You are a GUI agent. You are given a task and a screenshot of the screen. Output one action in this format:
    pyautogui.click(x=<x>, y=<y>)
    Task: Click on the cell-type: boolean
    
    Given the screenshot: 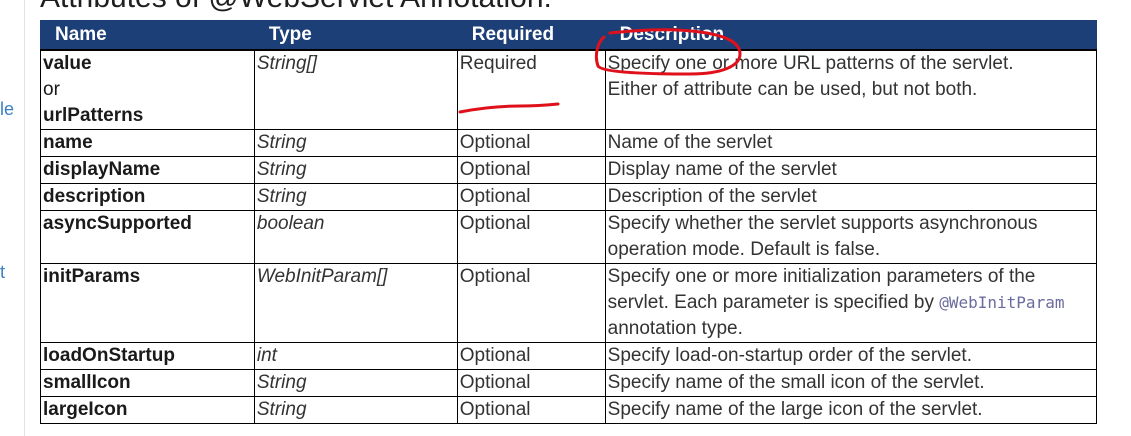 What is the action you would take?
    pyautogui.click(x=355, y=237)
    